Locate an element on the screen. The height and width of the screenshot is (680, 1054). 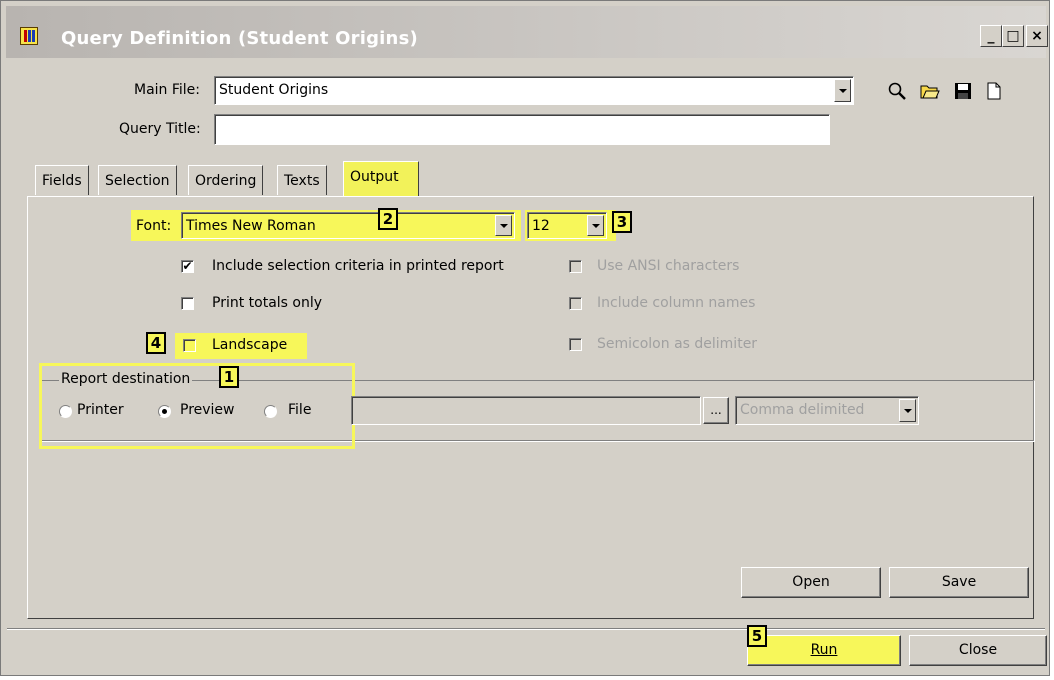
main-file-dropdown-arrow is located at coordinates (842, 90).